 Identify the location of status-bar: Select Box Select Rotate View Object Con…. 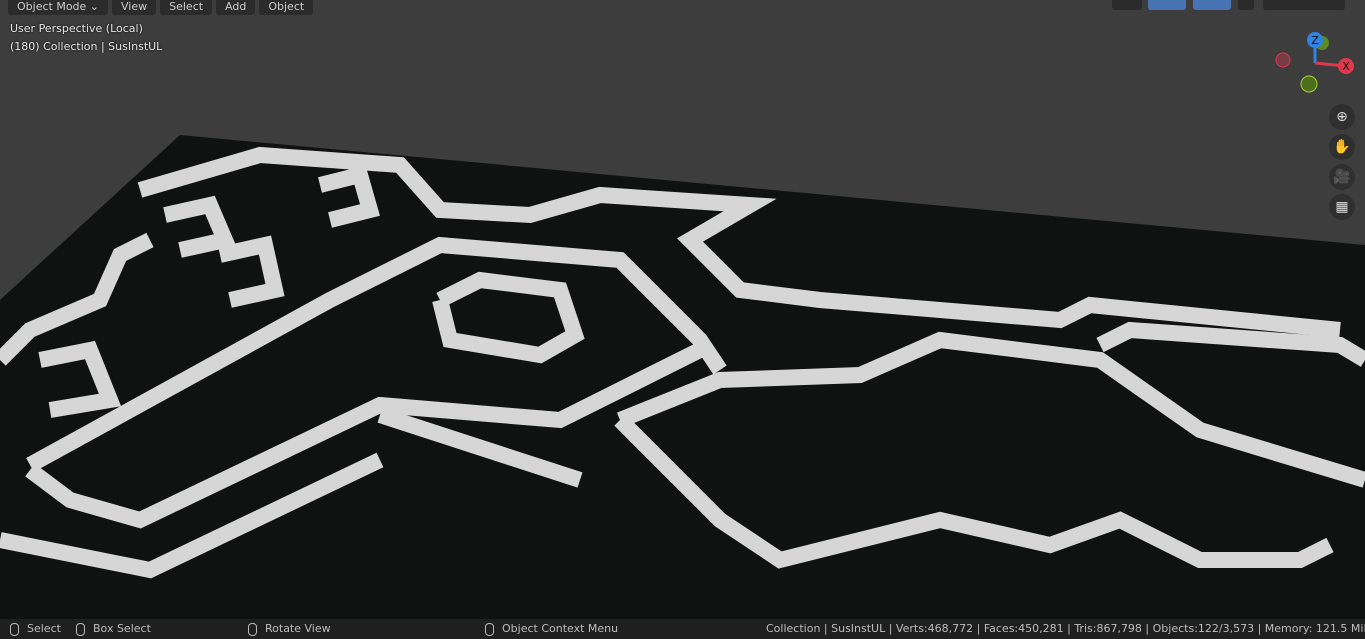
(682, 629).